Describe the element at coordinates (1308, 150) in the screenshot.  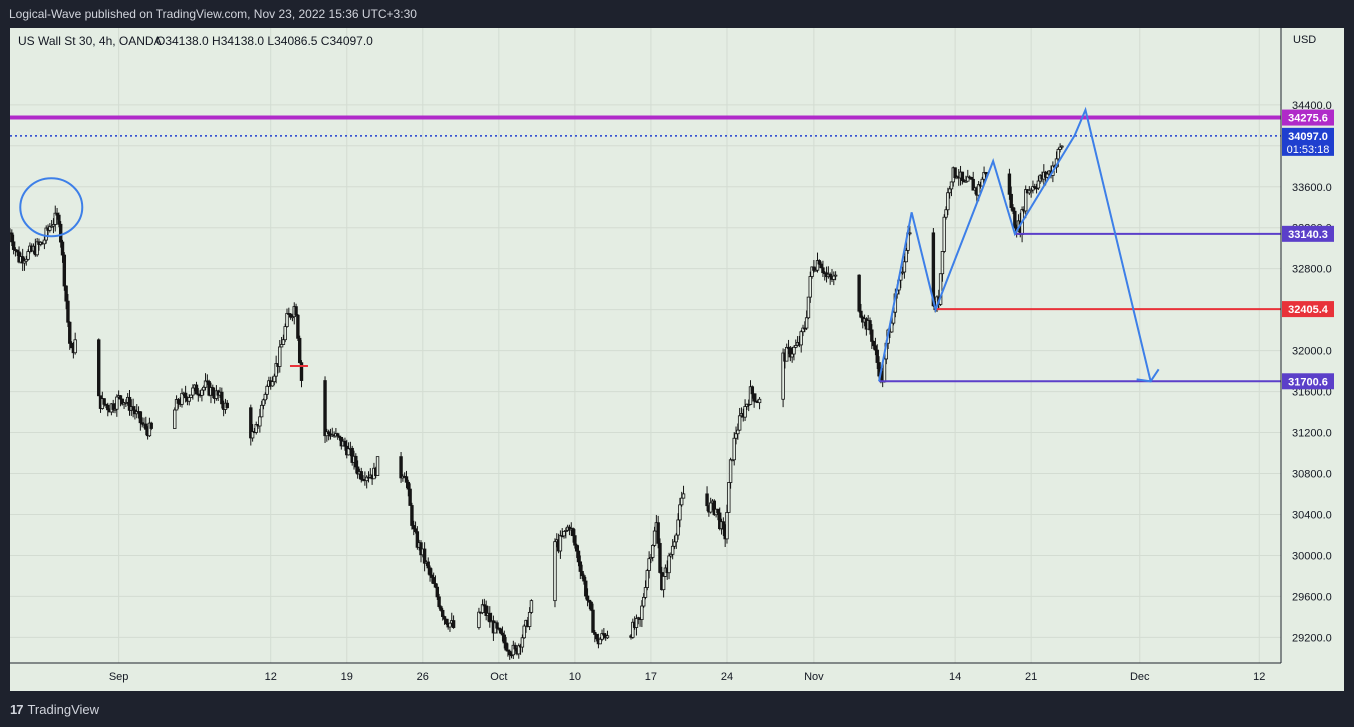
I see `countdown-text: 01:53:18` at that location.